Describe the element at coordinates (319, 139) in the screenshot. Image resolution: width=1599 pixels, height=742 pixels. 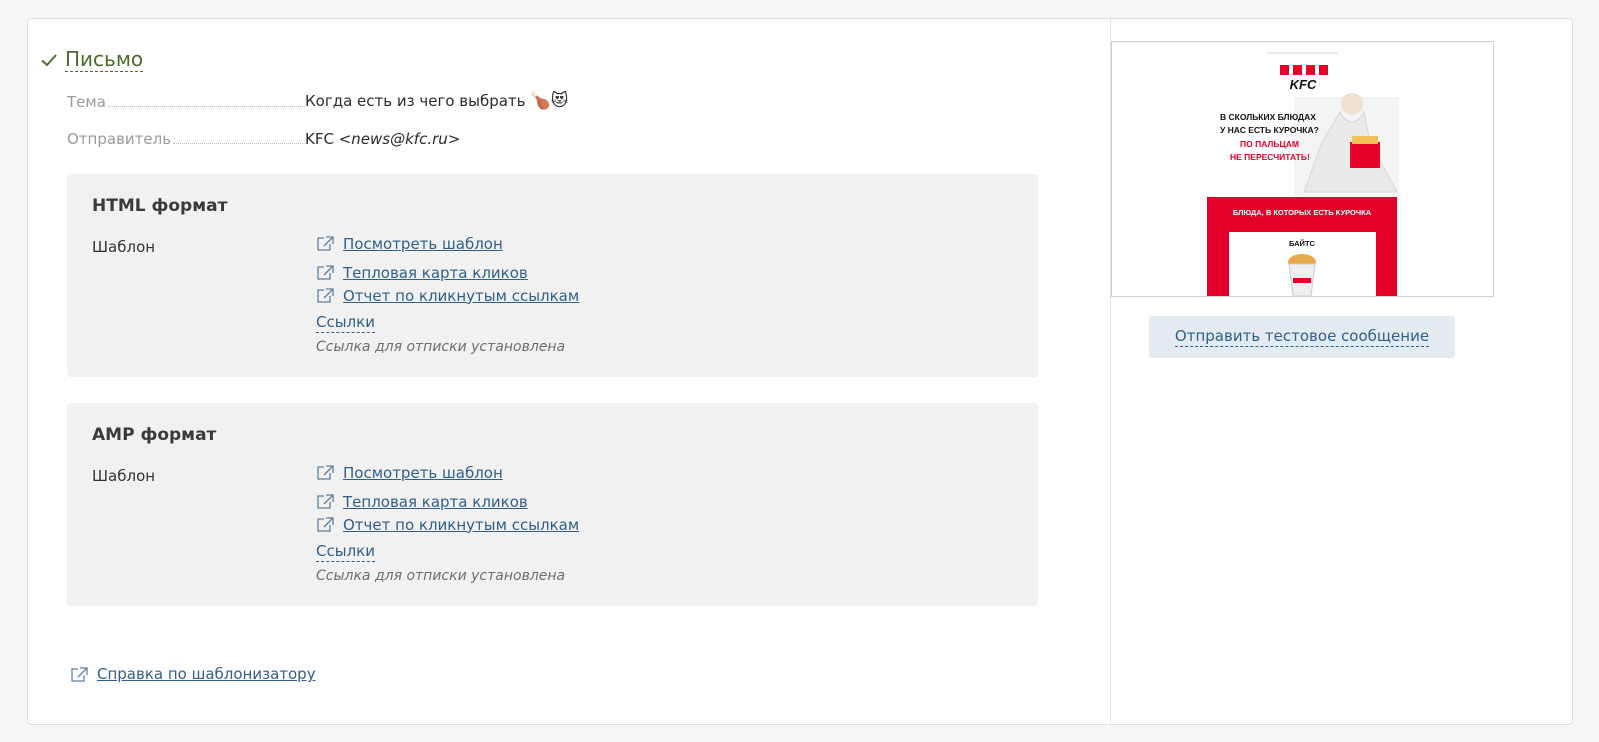
I see `sender-name: KFC` at that location.